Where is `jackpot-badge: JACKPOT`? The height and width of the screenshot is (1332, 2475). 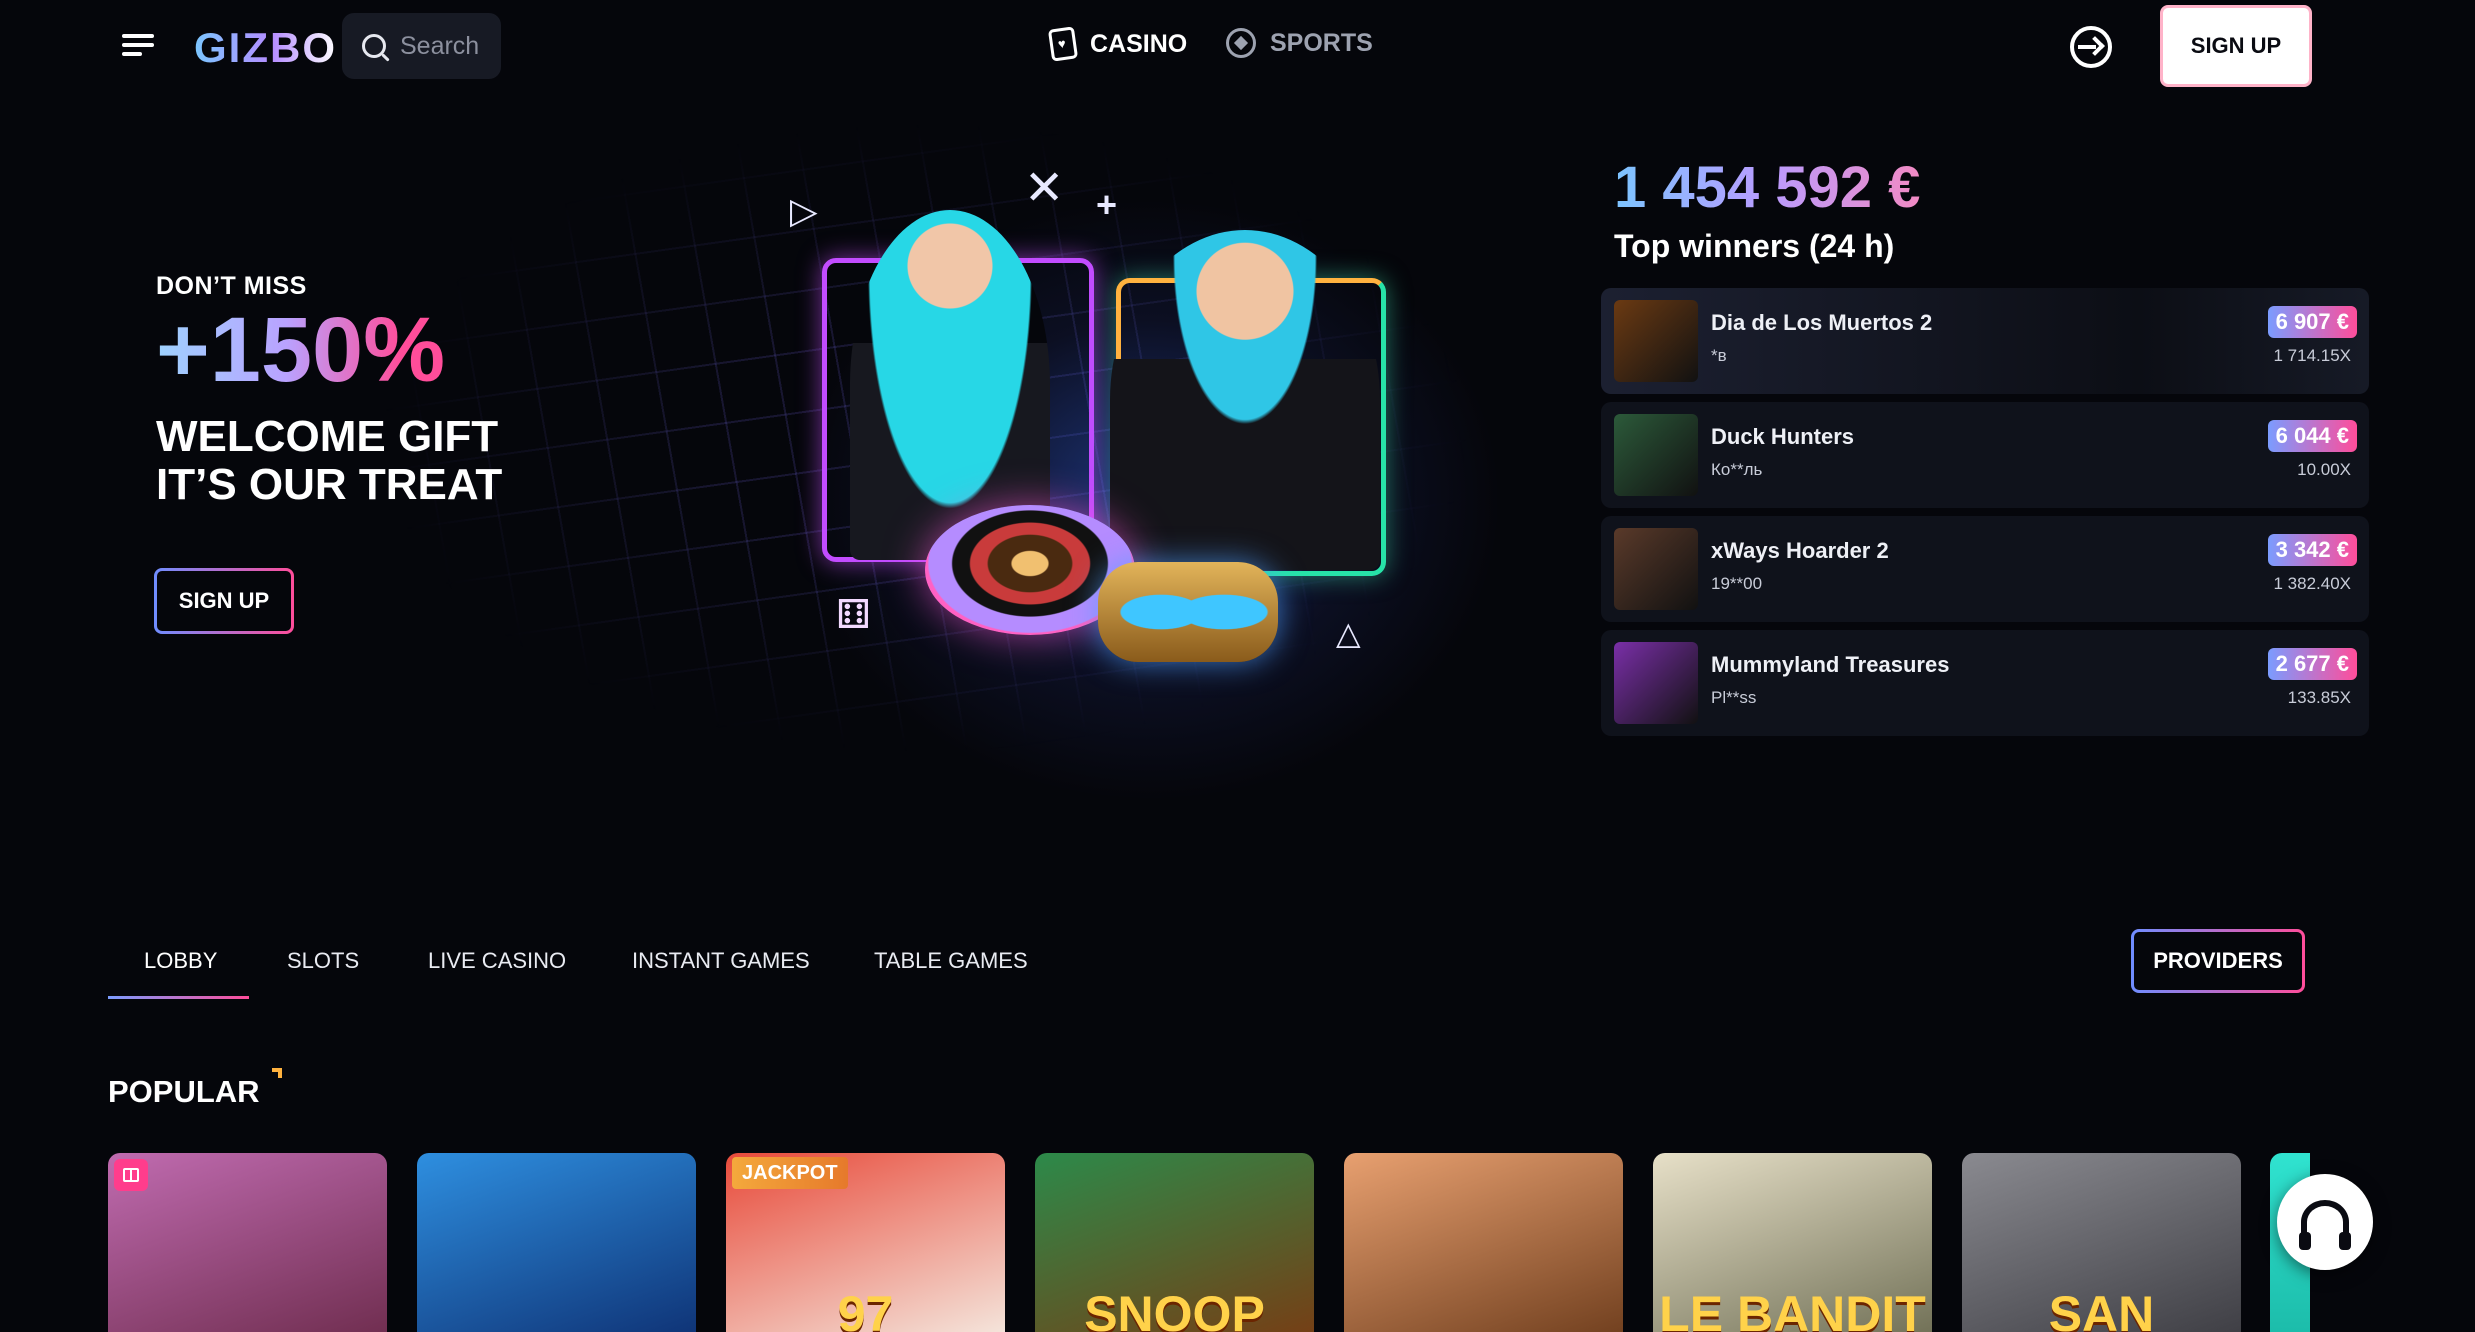
jackpot-badge: JACKPOT is located at coordinates (790, 1173).